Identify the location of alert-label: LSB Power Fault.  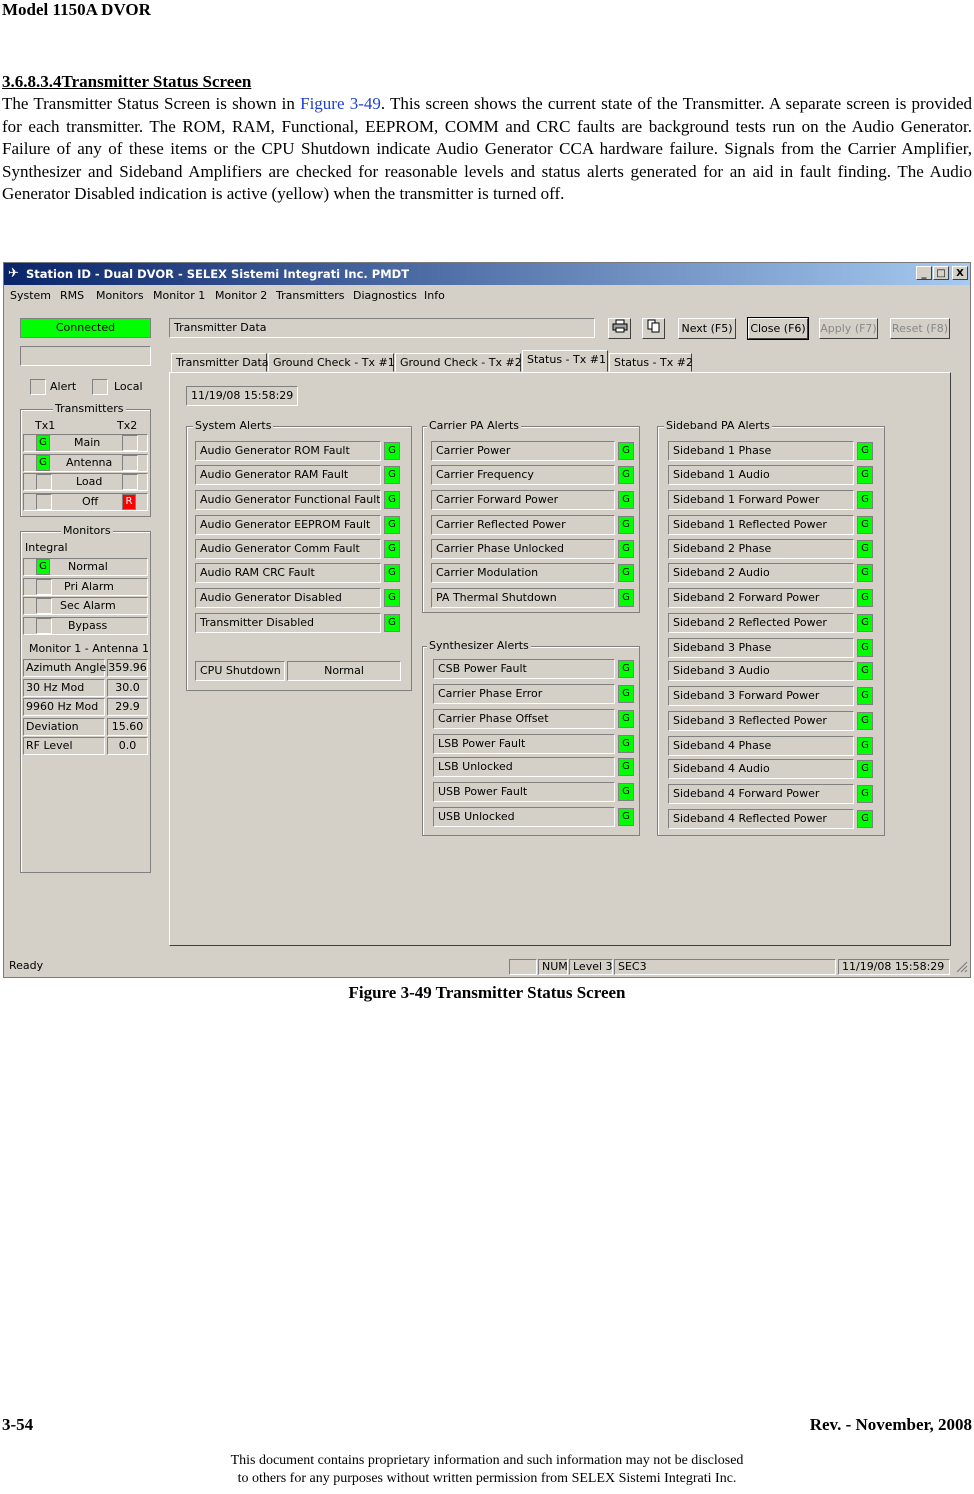
(524, 744).